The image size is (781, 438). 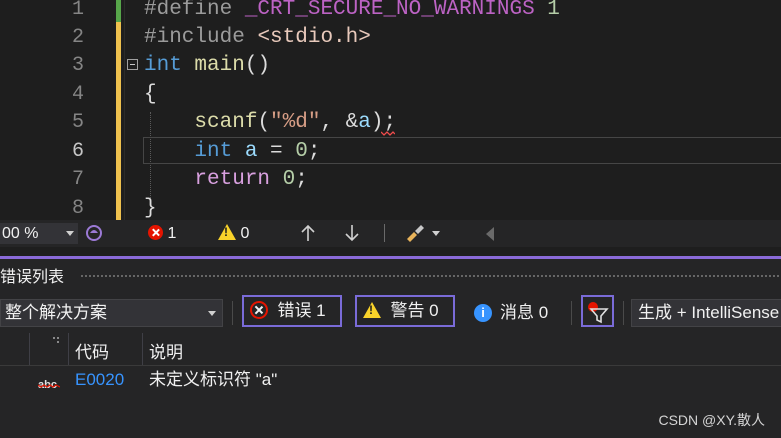 I want to click on close-brace: }, so click(x=150, y=208).